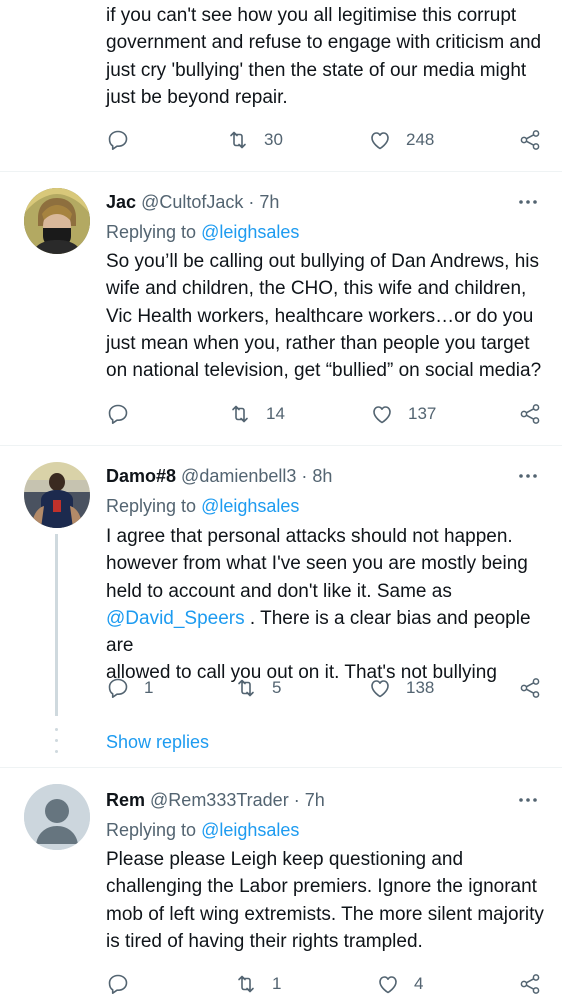 This screenshot has width=562, height=999. What do you see at coordinates (326, 415) in the screenshot?
I see `tweet-actions: 14 137` at bounding box center [326, 415].